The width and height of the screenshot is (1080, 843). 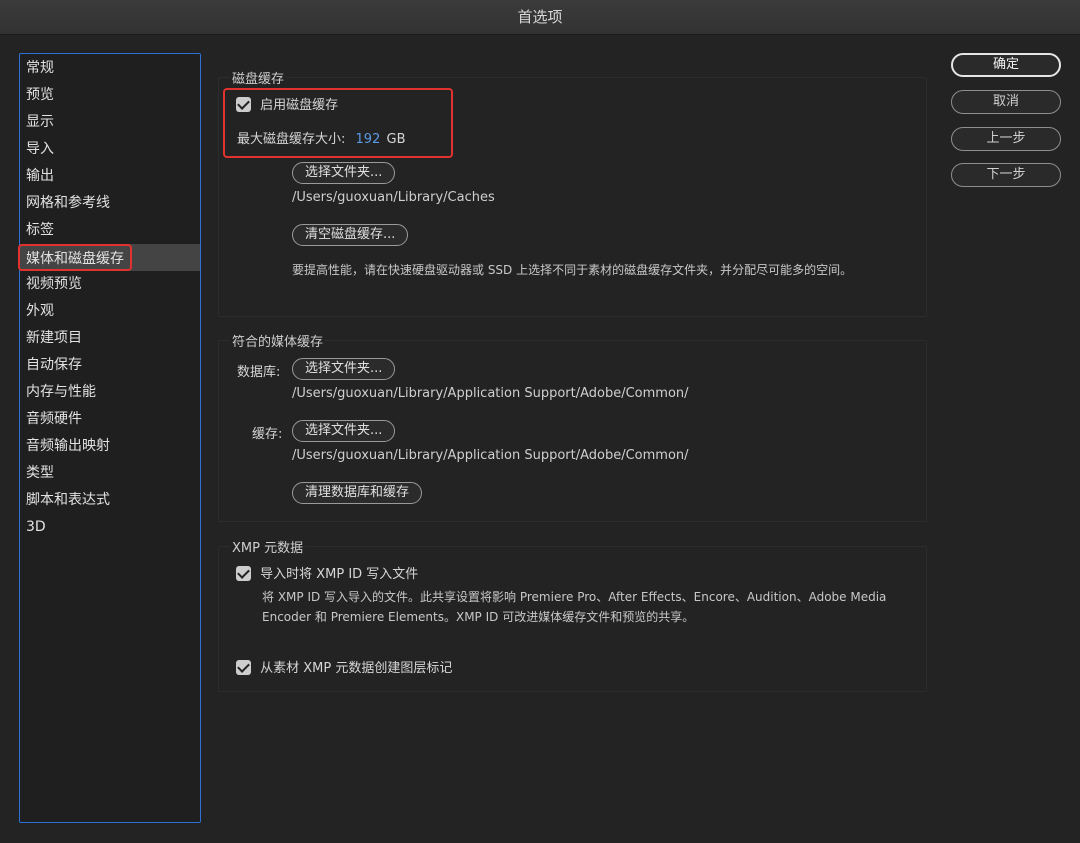 I want to click on create-markers-checkbox: 从素材 XMP 元数据创建图层标记, so click(x=344, y=666).